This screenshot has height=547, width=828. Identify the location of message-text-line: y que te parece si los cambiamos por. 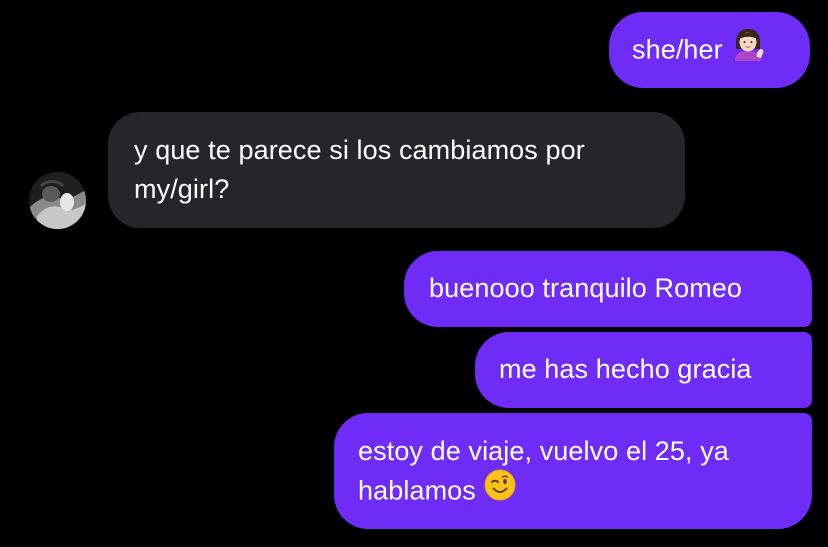
(359, 150).